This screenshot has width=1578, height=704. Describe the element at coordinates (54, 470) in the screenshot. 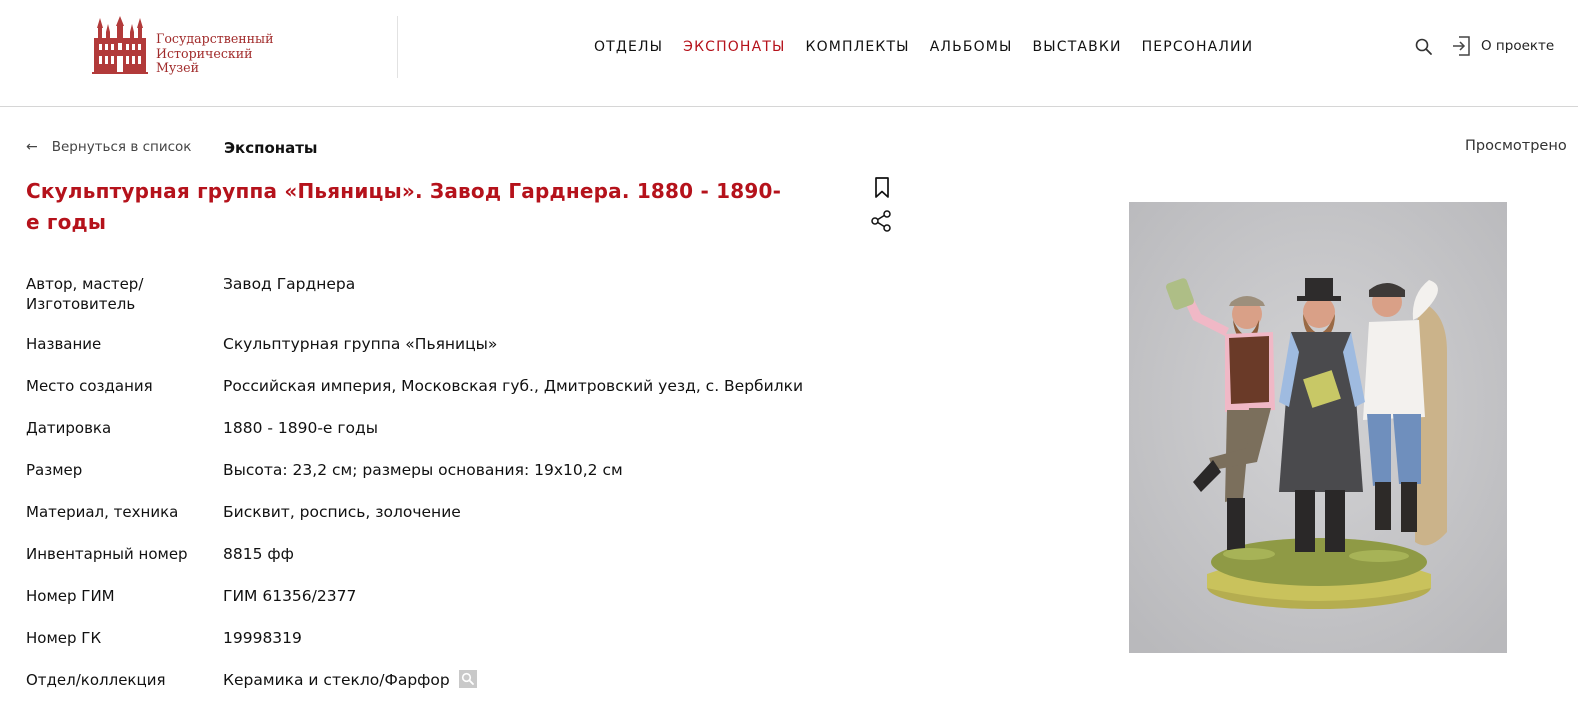

I see `detail-label: Размер` at that location.